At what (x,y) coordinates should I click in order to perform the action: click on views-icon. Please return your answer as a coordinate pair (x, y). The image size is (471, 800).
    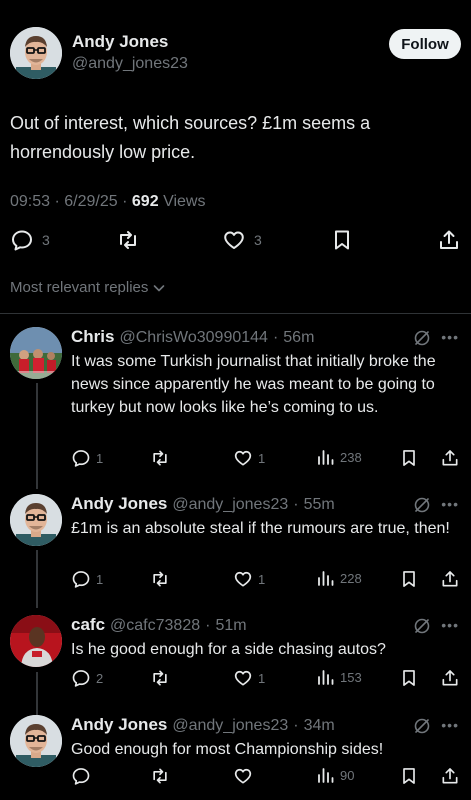
    Looking at the image, I should click on (326, 677).